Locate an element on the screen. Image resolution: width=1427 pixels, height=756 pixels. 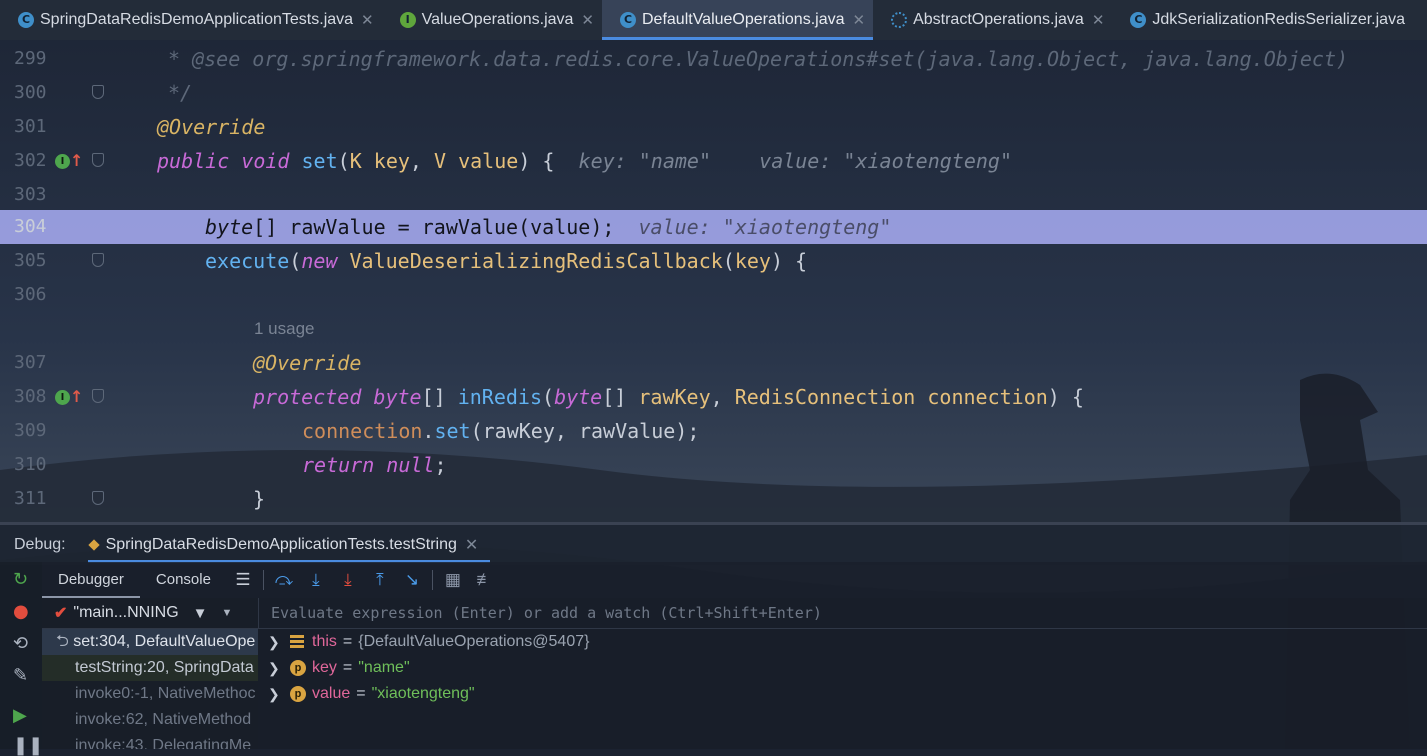
tab-label: JdkSerializationRedisSerializer.java is located at coordinates (1278, 19).